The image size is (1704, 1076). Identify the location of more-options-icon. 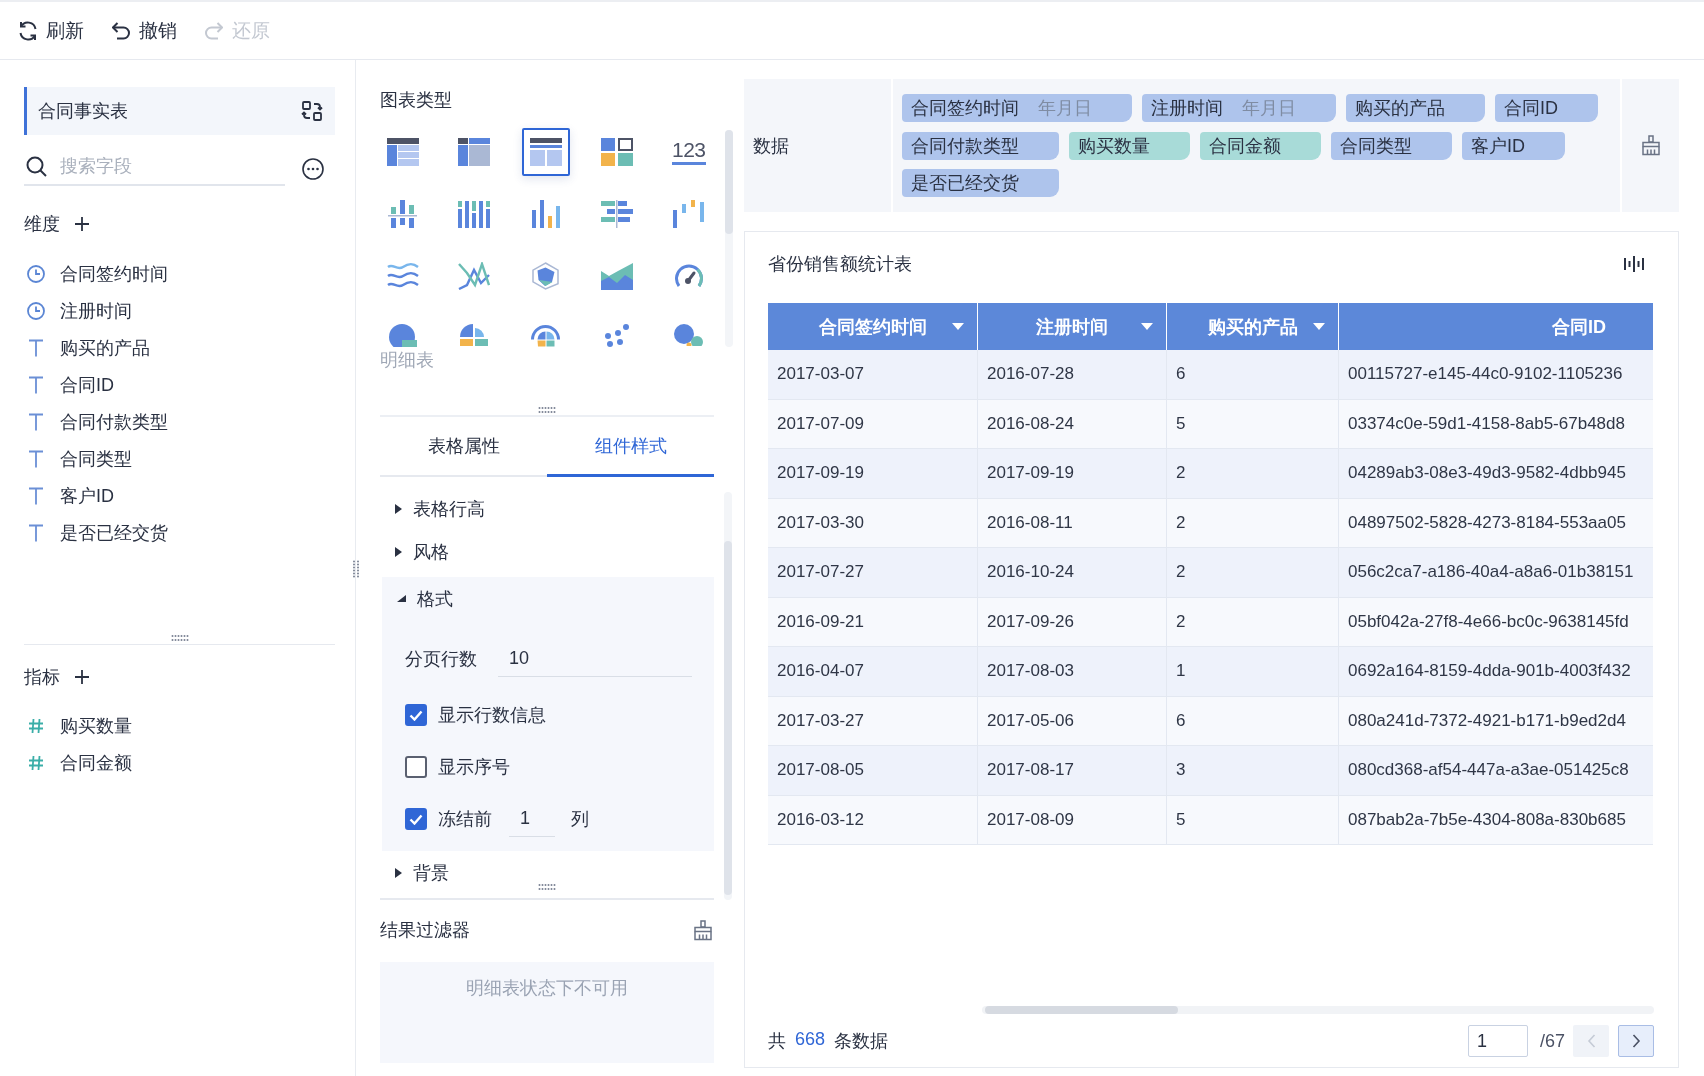
(313, 169).